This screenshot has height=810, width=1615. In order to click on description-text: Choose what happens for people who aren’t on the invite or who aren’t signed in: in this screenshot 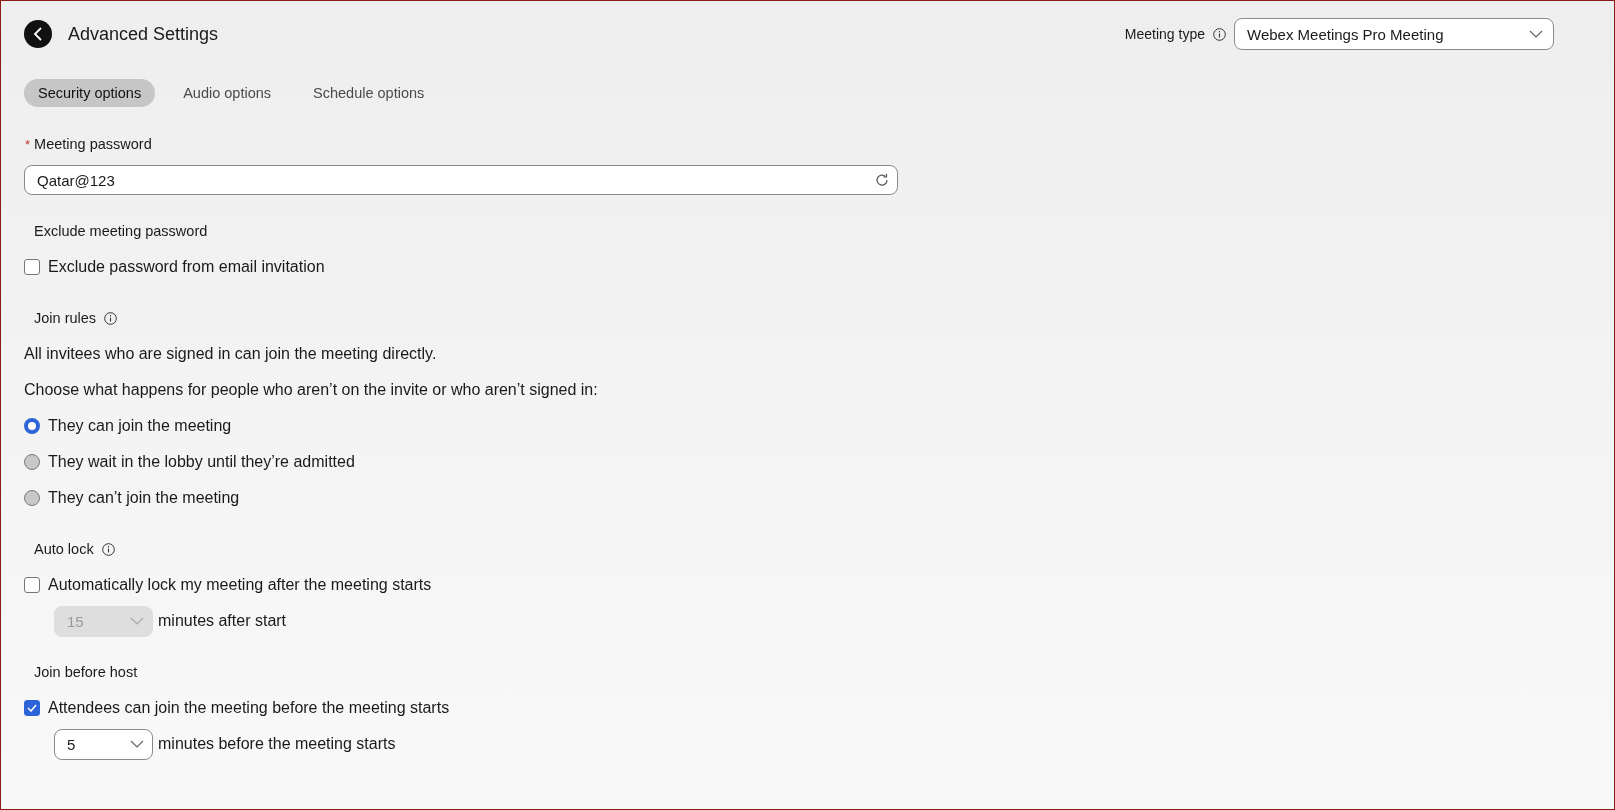, I will do `click(311, 390)`.